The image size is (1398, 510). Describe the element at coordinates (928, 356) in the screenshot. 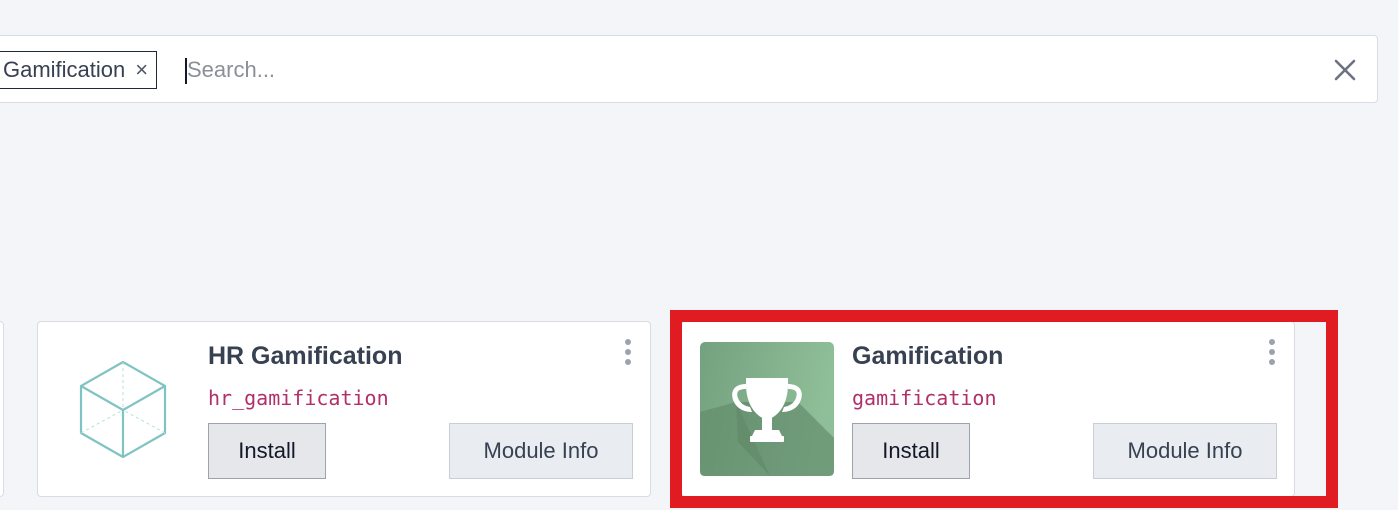

I see `module-title: Gamification` at that location.